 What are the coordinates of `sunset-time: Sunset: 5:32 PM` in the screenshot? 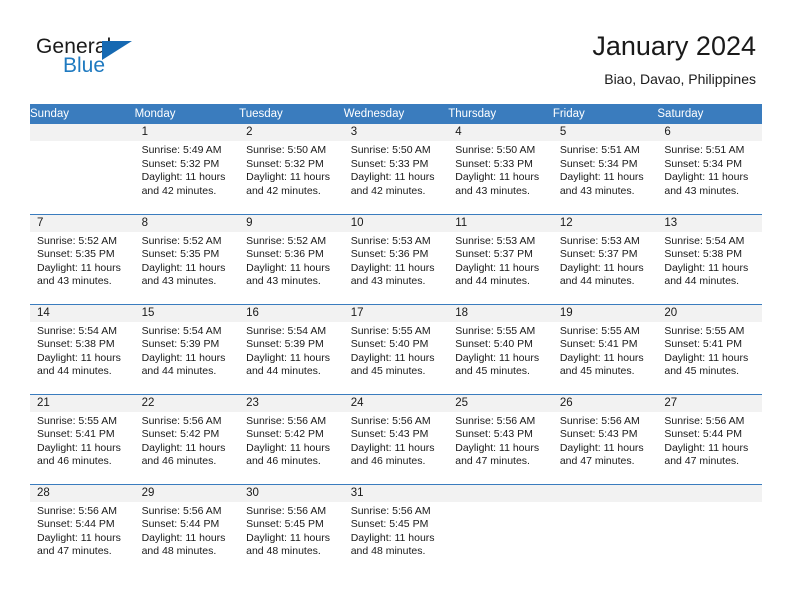 It's located at (180, 163).